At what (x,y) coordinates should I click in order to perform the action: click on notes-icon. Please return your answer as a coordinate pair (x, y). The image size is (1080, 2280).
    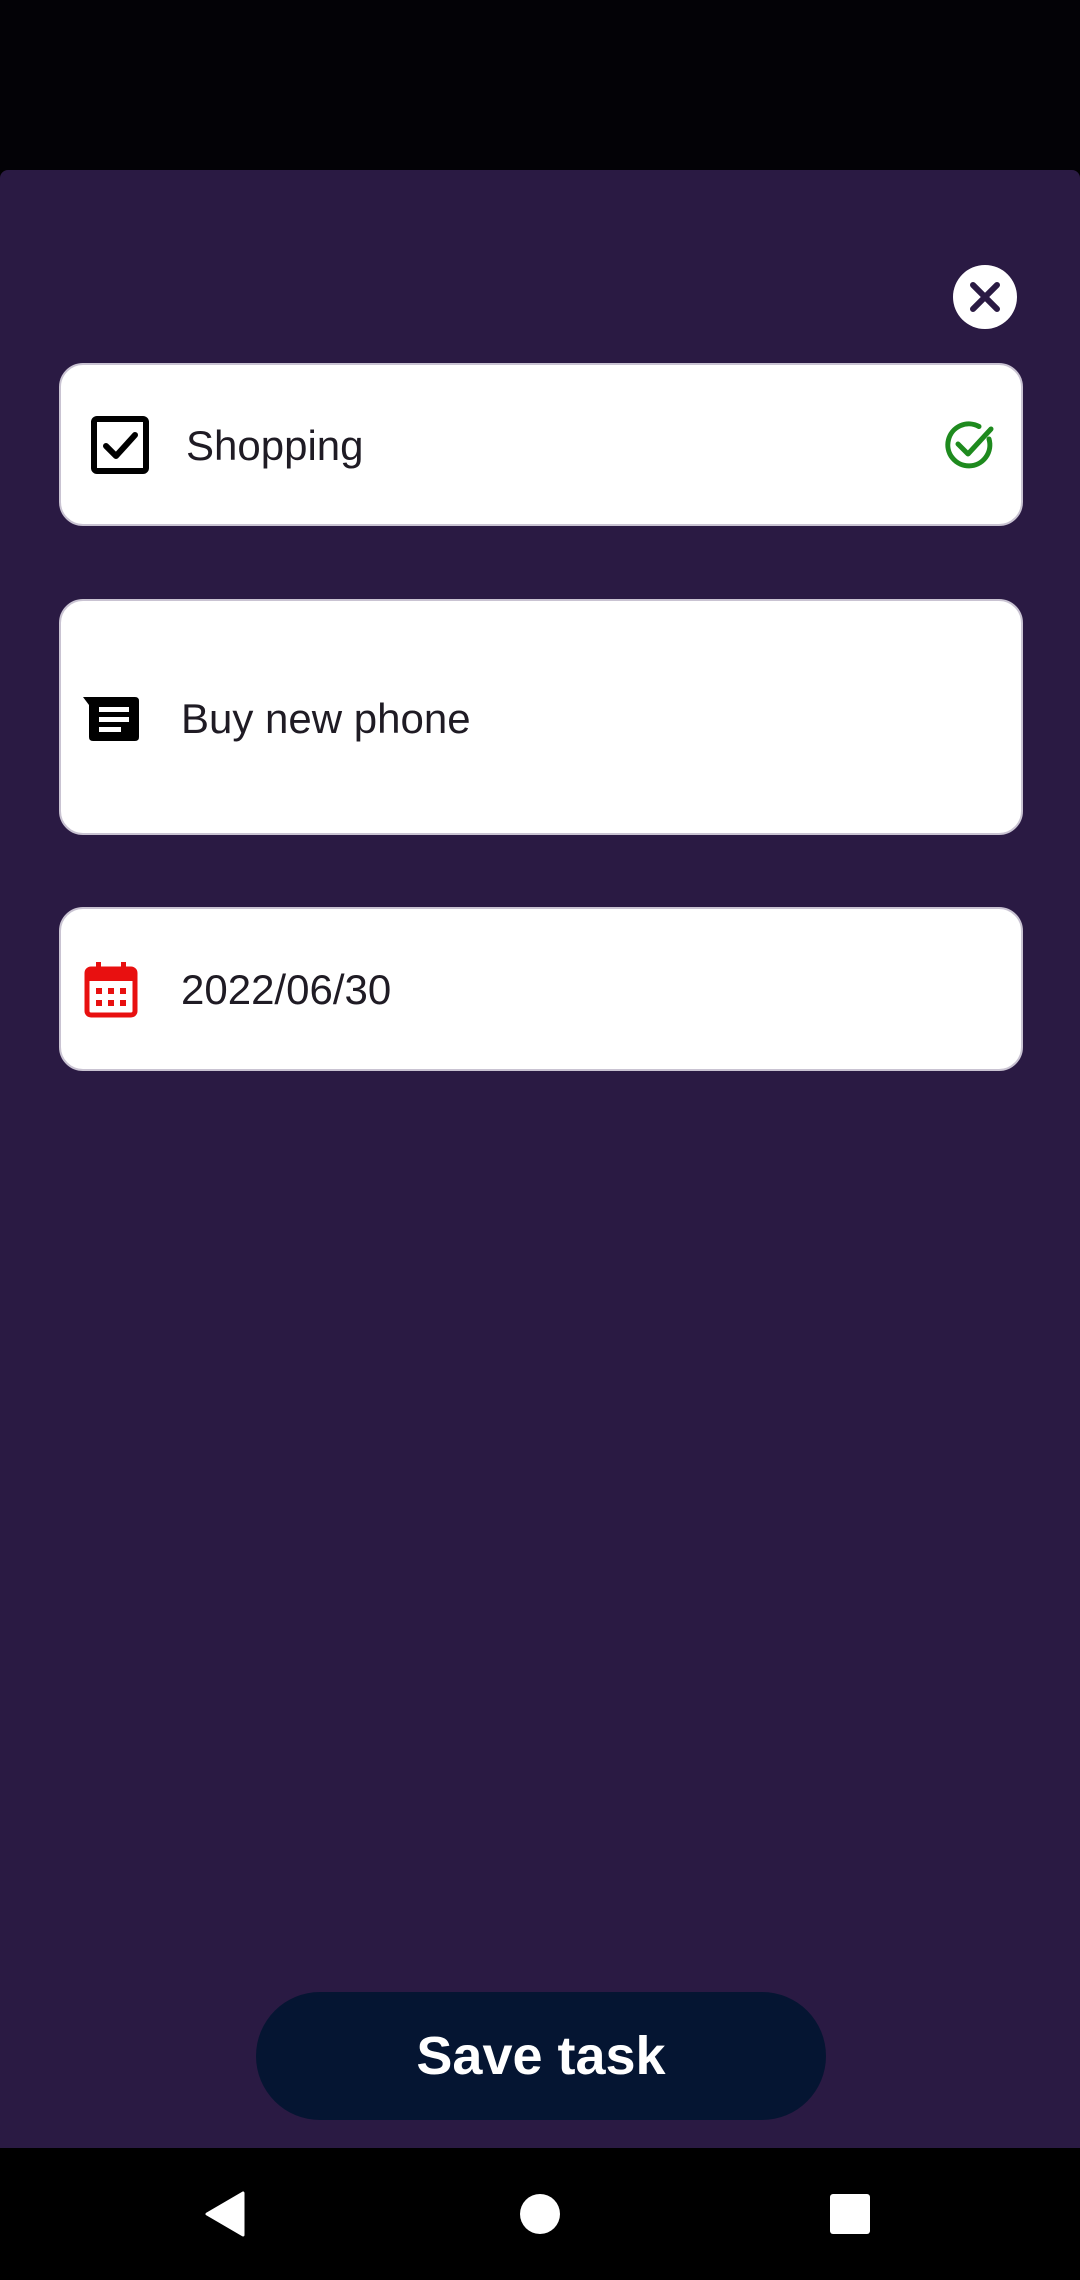
    Looking at the image, I should click on (111, 719).